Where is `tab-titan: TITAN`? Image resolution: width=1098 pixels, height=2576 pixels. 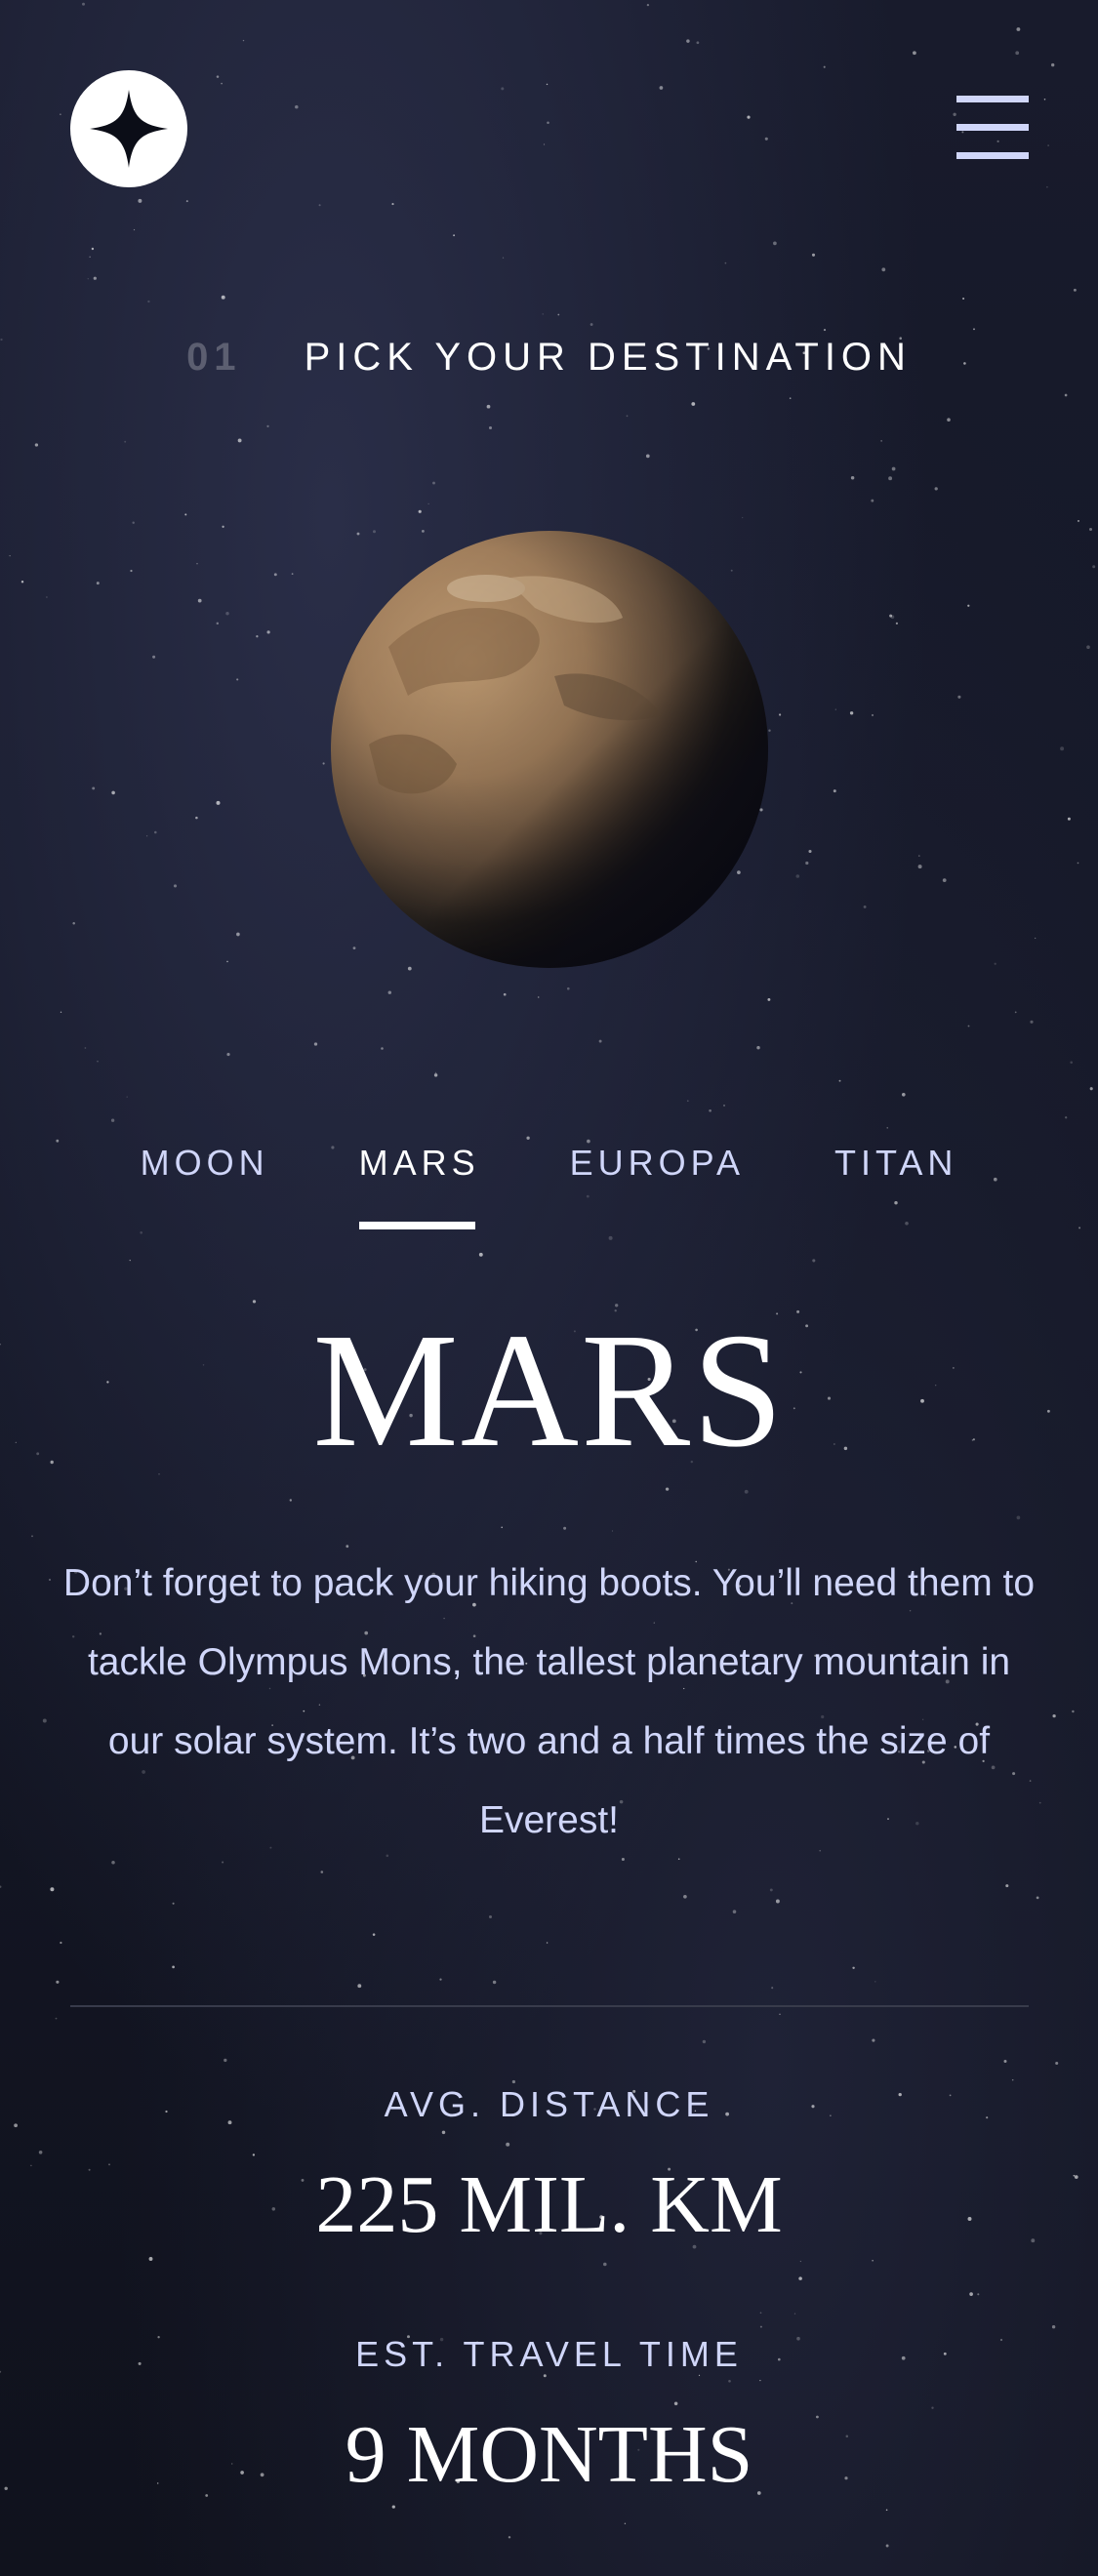 tab-titan: TITAN is located at coordinates (895, 1184).